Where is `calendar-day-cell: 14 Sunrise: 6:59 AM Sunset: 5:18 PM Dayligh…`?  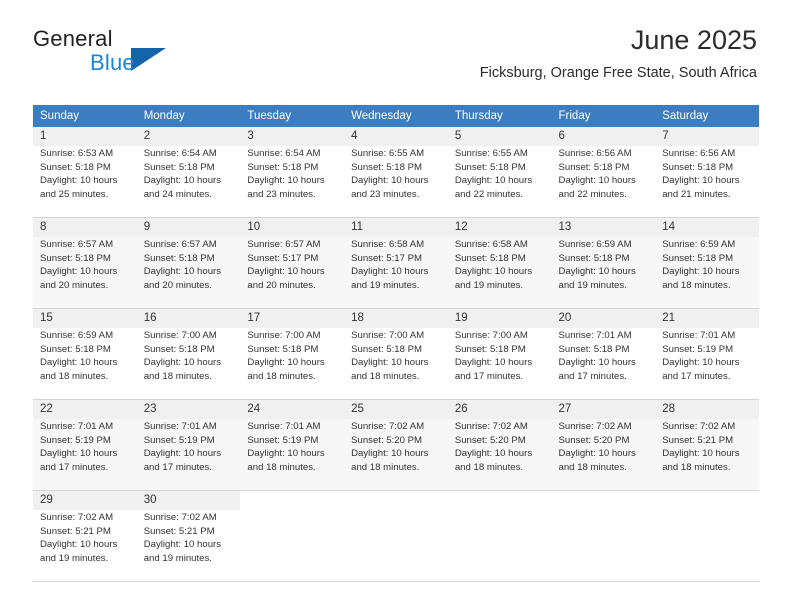 calendar-day-cell: 14 Sunrise: 6:59 AM Sunset: 5:18 PM Dayligh… is located at coordinates (707, 263).